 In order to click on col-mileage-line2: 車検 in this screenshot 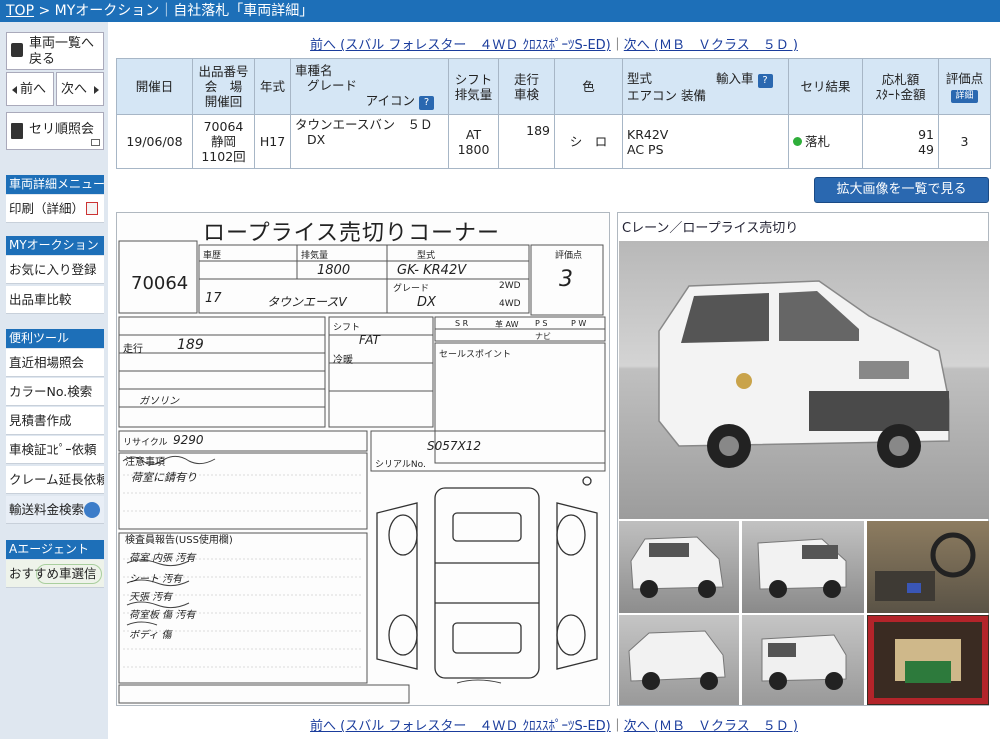, I will do `click(526, 94)`.